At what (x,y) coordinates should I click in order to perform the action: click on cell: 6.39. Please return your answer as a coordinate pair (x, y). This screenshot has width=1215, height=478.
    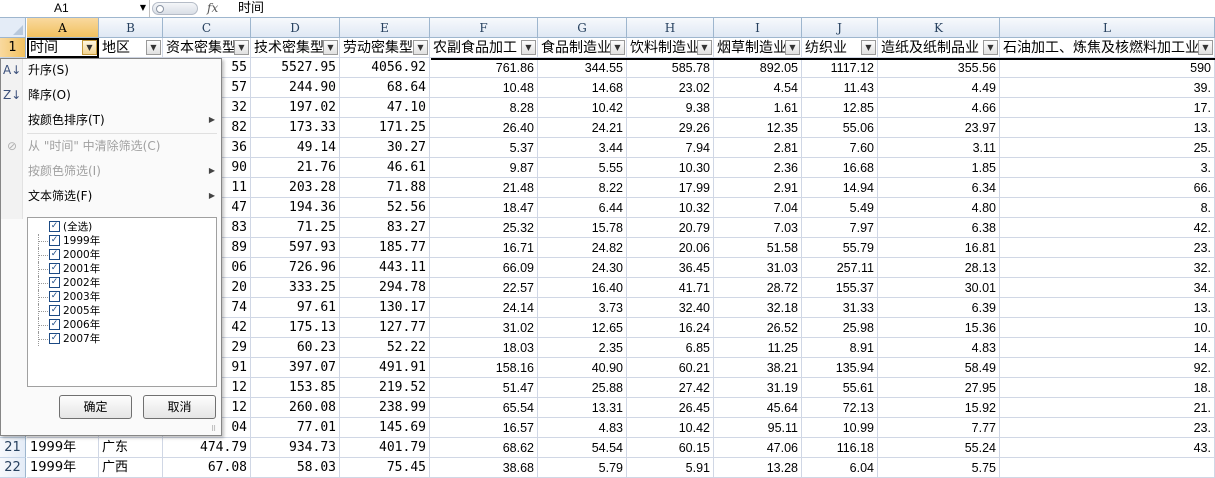
    Looking at the image, I should click on (939, 308).